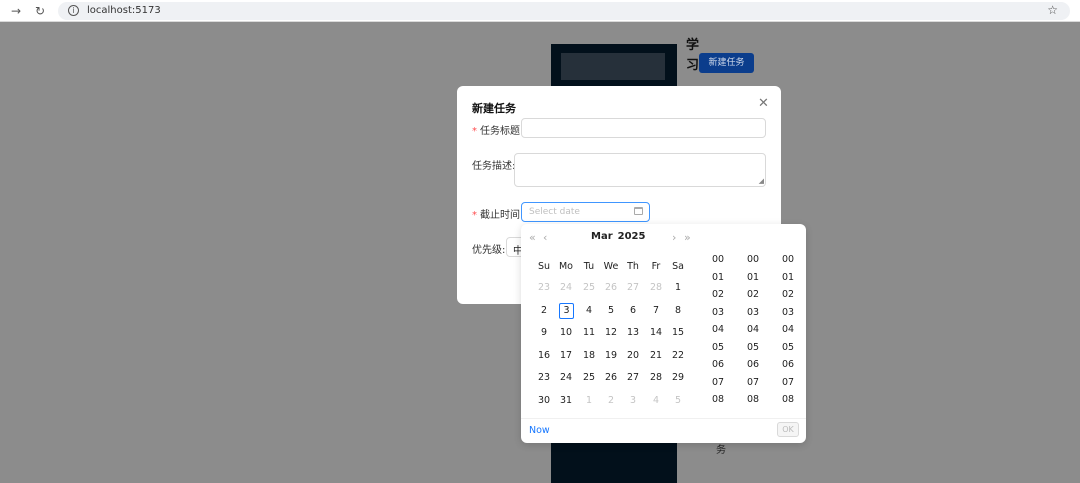 The width and height of the screenshot is (1080, 483). Describe the element at coordinates (674, 237) in the screenshot. I see `next-month-icon: ›` at that location.